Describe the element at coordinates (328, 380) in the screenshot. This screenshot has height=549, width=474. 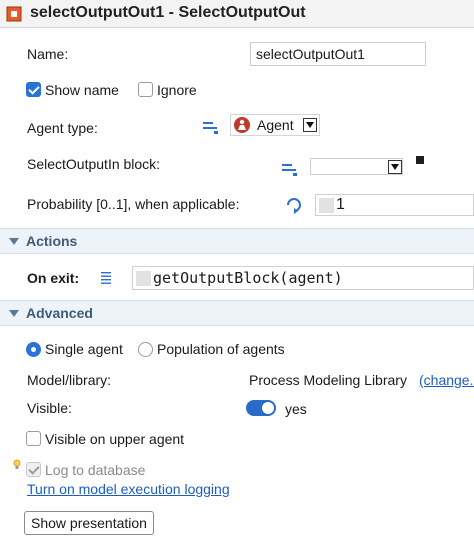
I see `model-library-value: Process Modeling Library` at that location.